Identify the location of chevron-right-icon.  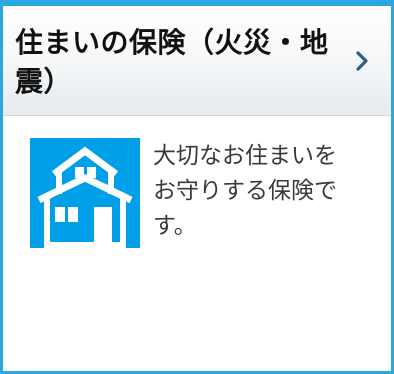
(362, 61).